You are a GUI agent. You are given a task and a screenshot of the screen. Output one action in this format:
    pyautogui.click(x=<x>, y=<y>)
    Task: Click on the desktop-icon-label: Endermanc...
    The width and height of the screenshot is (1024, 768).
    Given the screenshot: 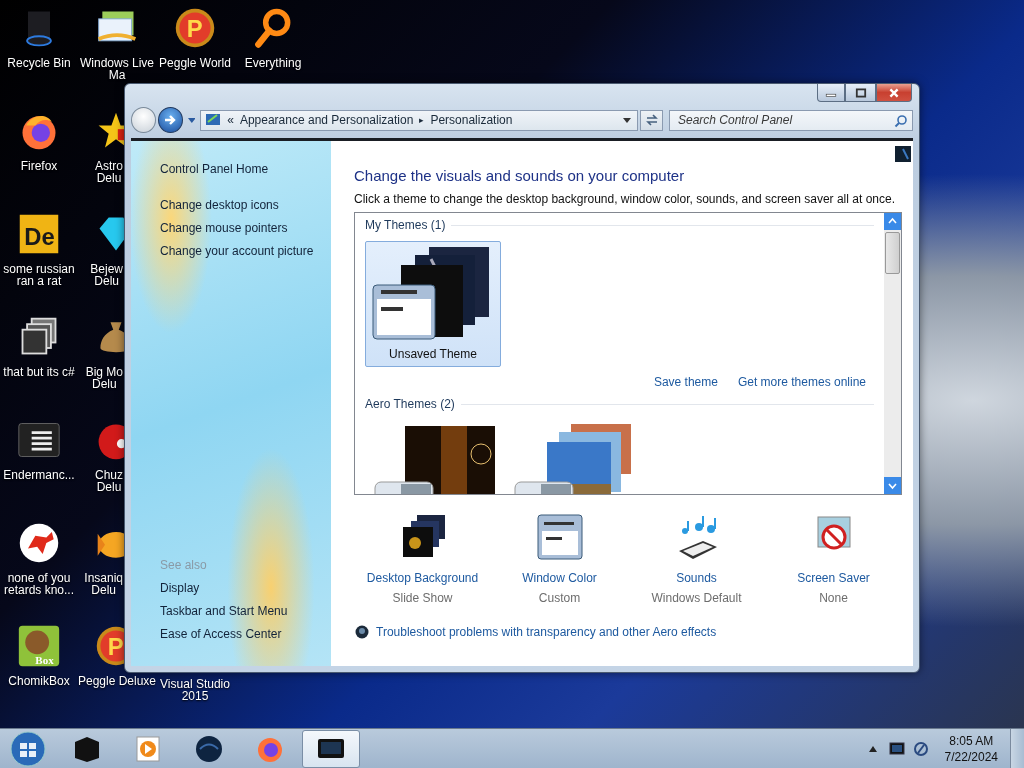 What is the action you would take?
    pyautogui.click(x=39, y=475)
    